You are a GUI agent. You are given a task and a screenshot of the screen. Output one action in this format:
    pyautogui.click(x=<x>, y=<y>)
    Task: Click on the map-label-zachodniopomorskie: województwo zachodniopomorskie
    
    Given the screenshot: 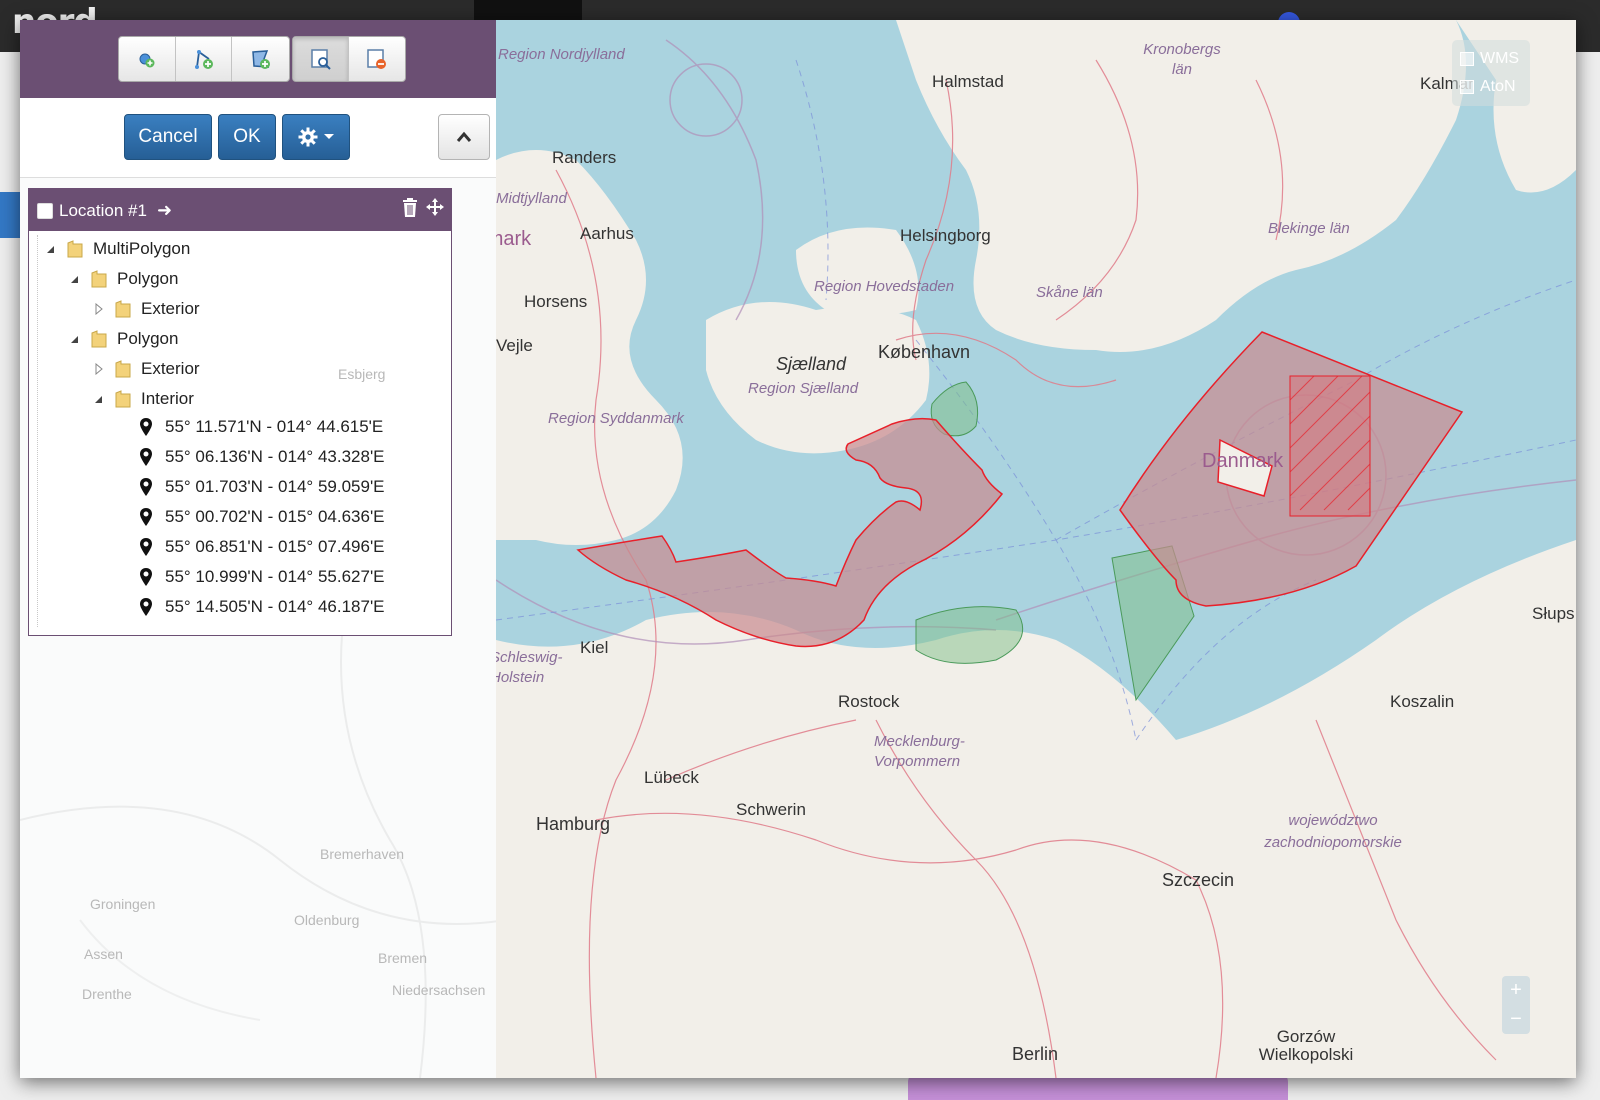 What is the action you would take?
    pyautogui.click(x=1333, y=831)
    